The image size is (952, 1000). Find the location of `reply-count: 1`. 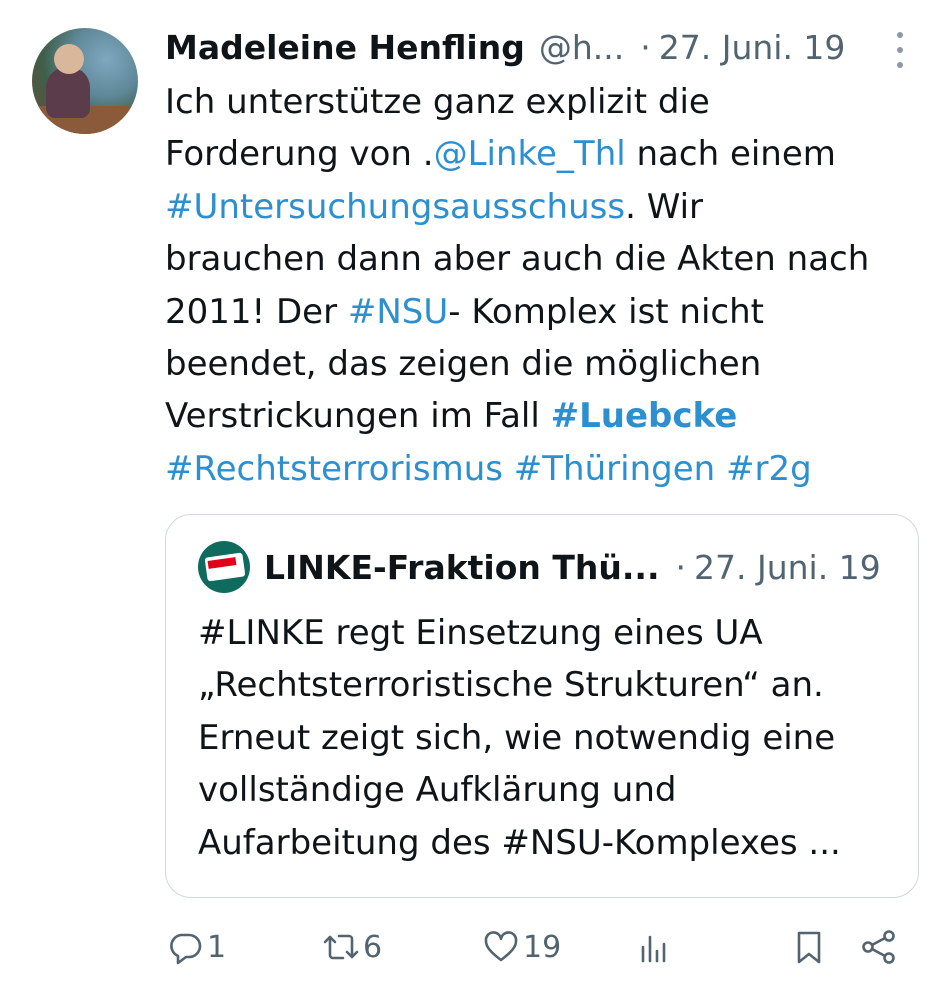

reply-count: 1 is located at coordinates (217, 947).